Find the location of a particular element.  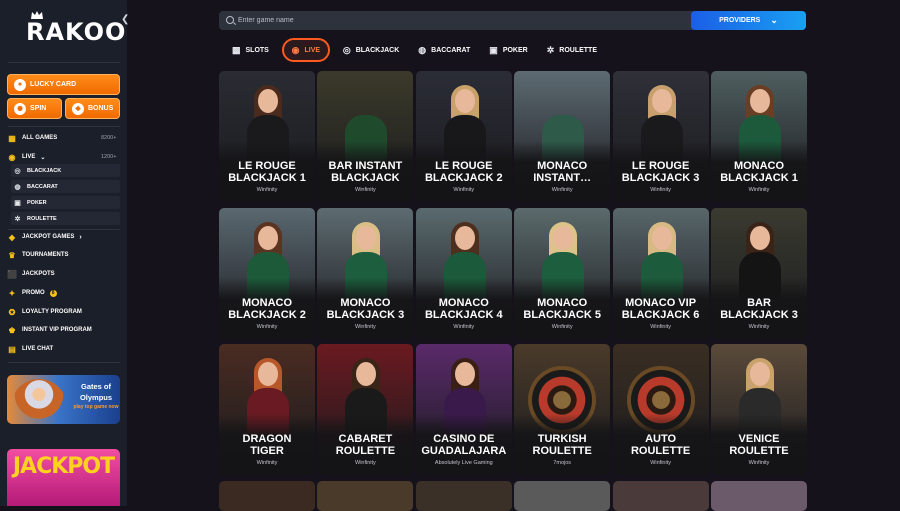

game-card: LE ROUGE BLACKJACK 3 Winfinity is located at coordinates (660, 136).